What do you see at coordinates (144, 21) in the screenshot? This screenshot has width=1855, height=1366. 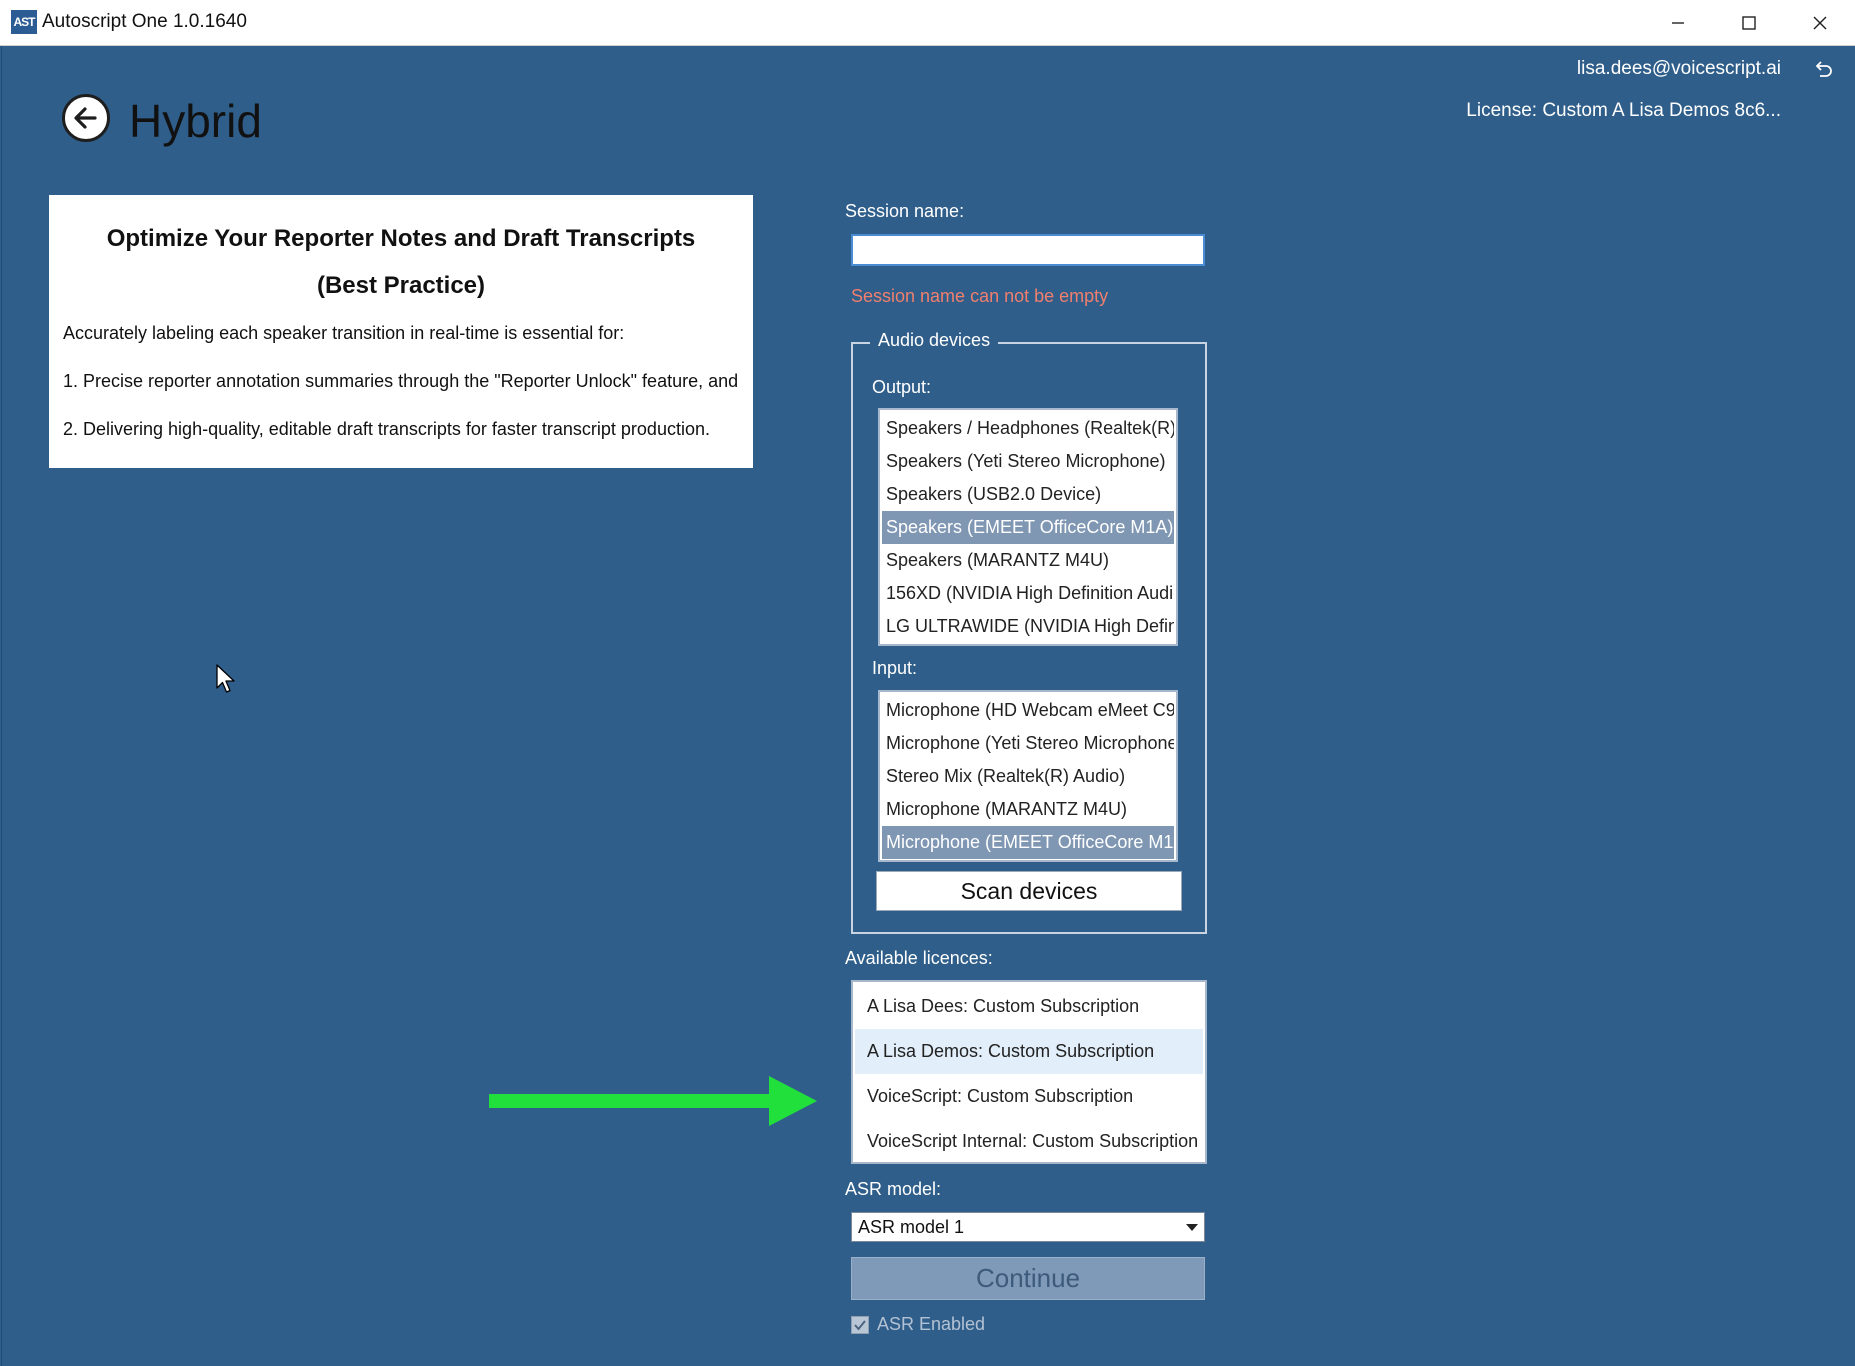 I see `window-title: Autoscript One 1.0.1640` at bounding box center [144, 21].